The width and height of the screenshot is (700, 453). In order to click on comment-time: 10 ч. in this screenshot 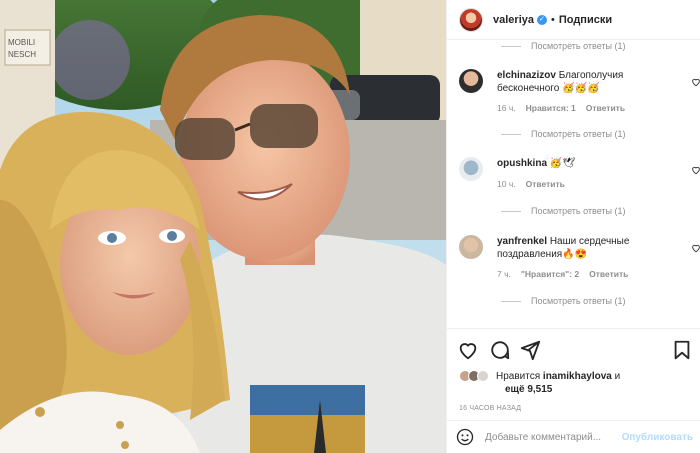, I will do `click(506, 184)`.